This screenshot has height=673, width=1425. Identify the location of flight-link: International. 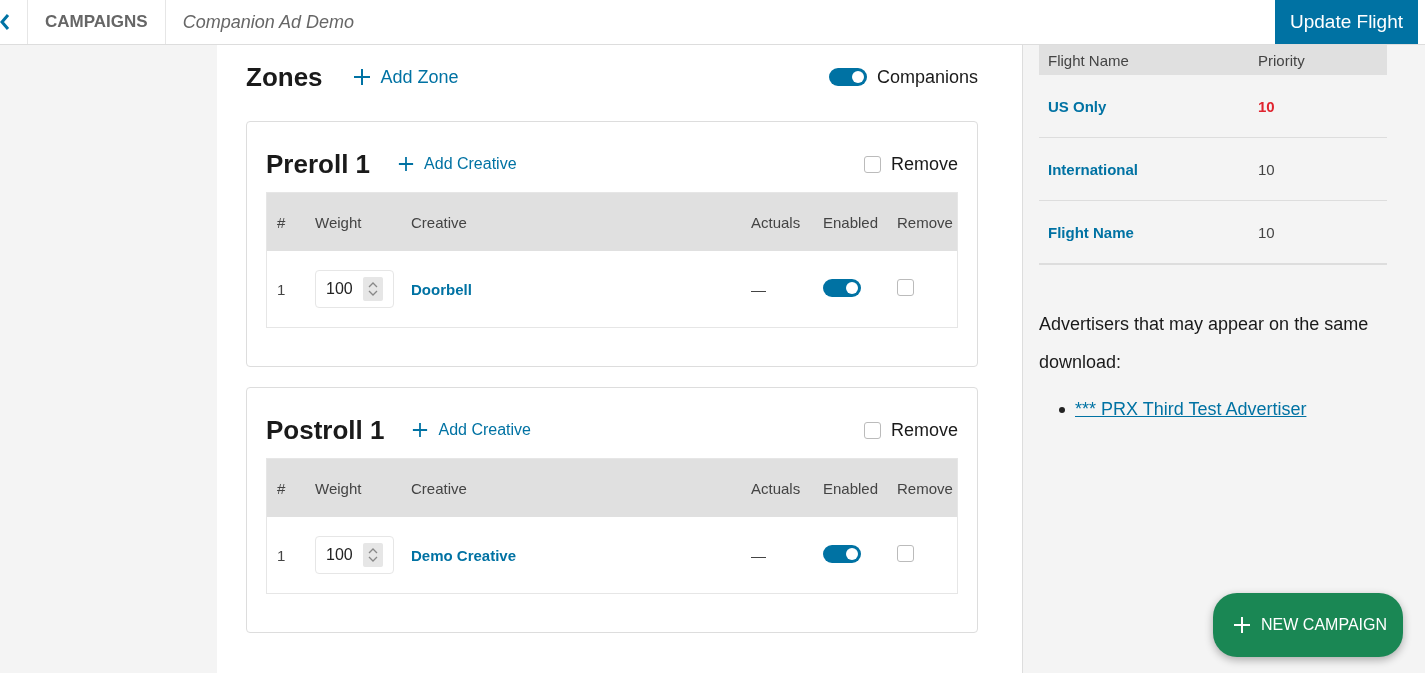
(1093, 169).